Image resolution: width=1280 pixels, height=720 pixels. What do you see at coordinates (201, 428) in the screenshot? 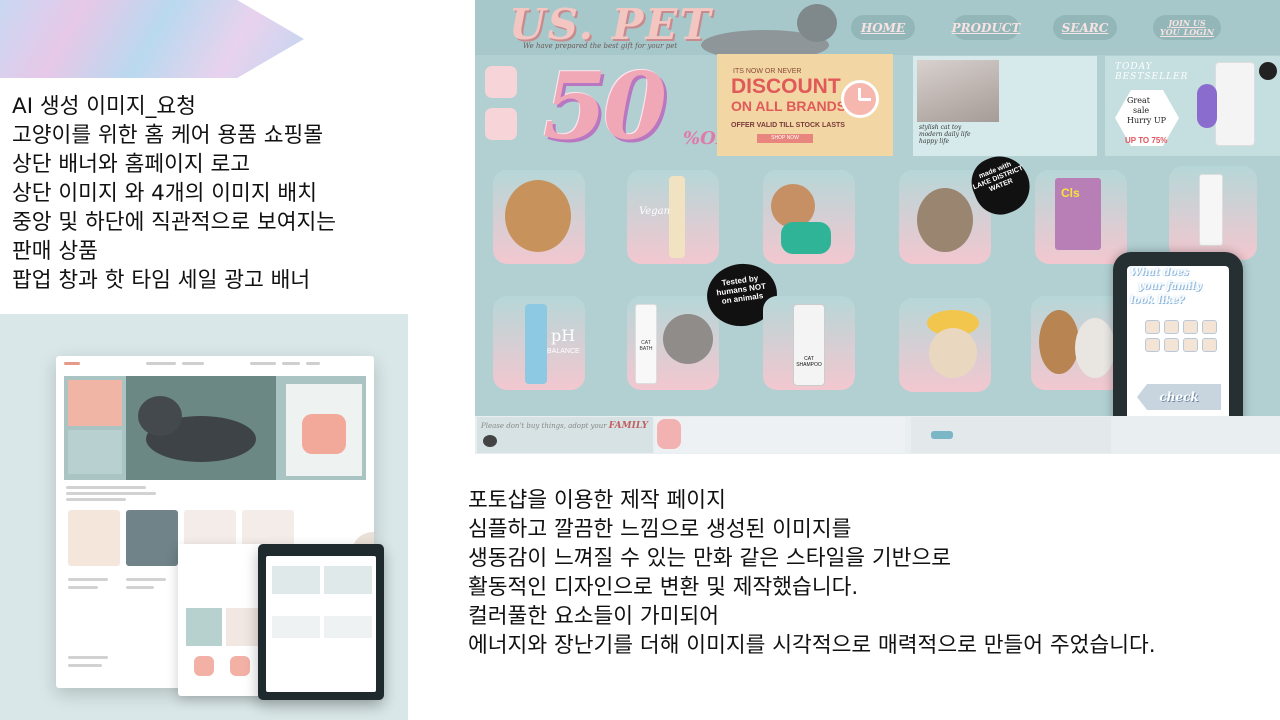
I see `grey-cat-image` at bounding box center [201, 428].